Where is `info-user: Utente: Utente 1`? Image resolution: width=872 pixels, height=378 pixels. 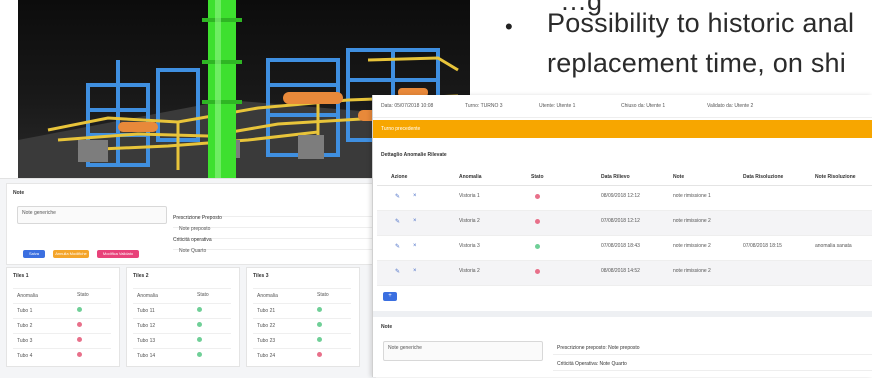
info-user: Utente: Utente 1 is located at coordinates (557, 106).